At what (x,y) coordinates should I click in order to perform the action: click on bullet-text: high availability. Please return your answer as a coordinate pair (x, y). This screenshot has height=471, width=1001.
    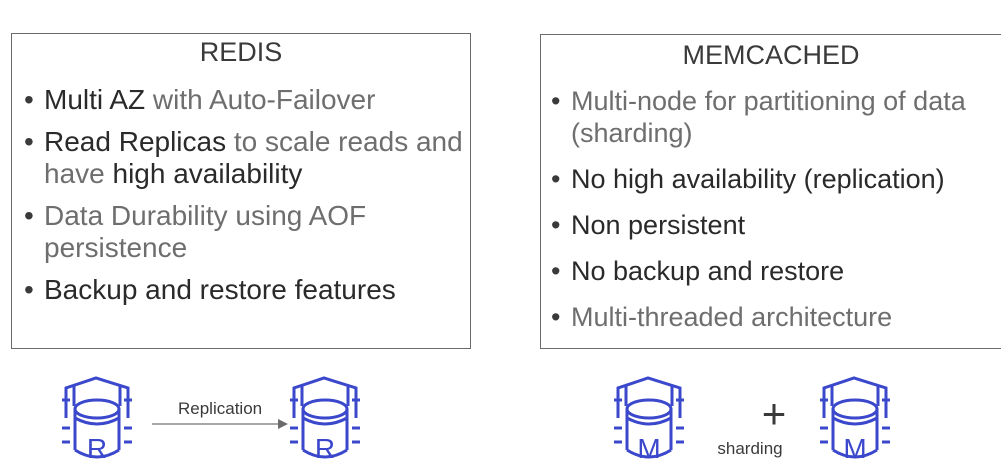
    Looking at the image, I should click on (207, 173).